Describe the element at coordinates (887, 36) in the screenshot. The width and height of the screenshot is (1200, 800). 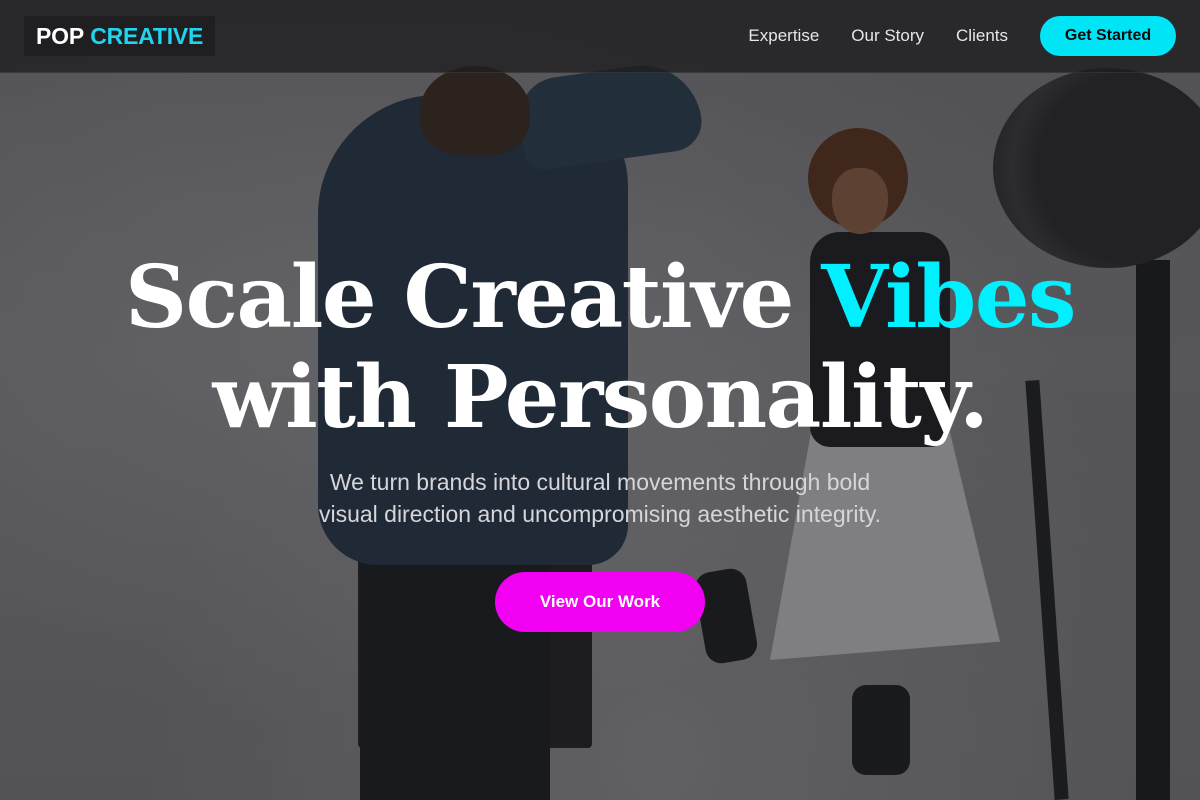
I see `nav-link-our-story: Our Story` at that location.